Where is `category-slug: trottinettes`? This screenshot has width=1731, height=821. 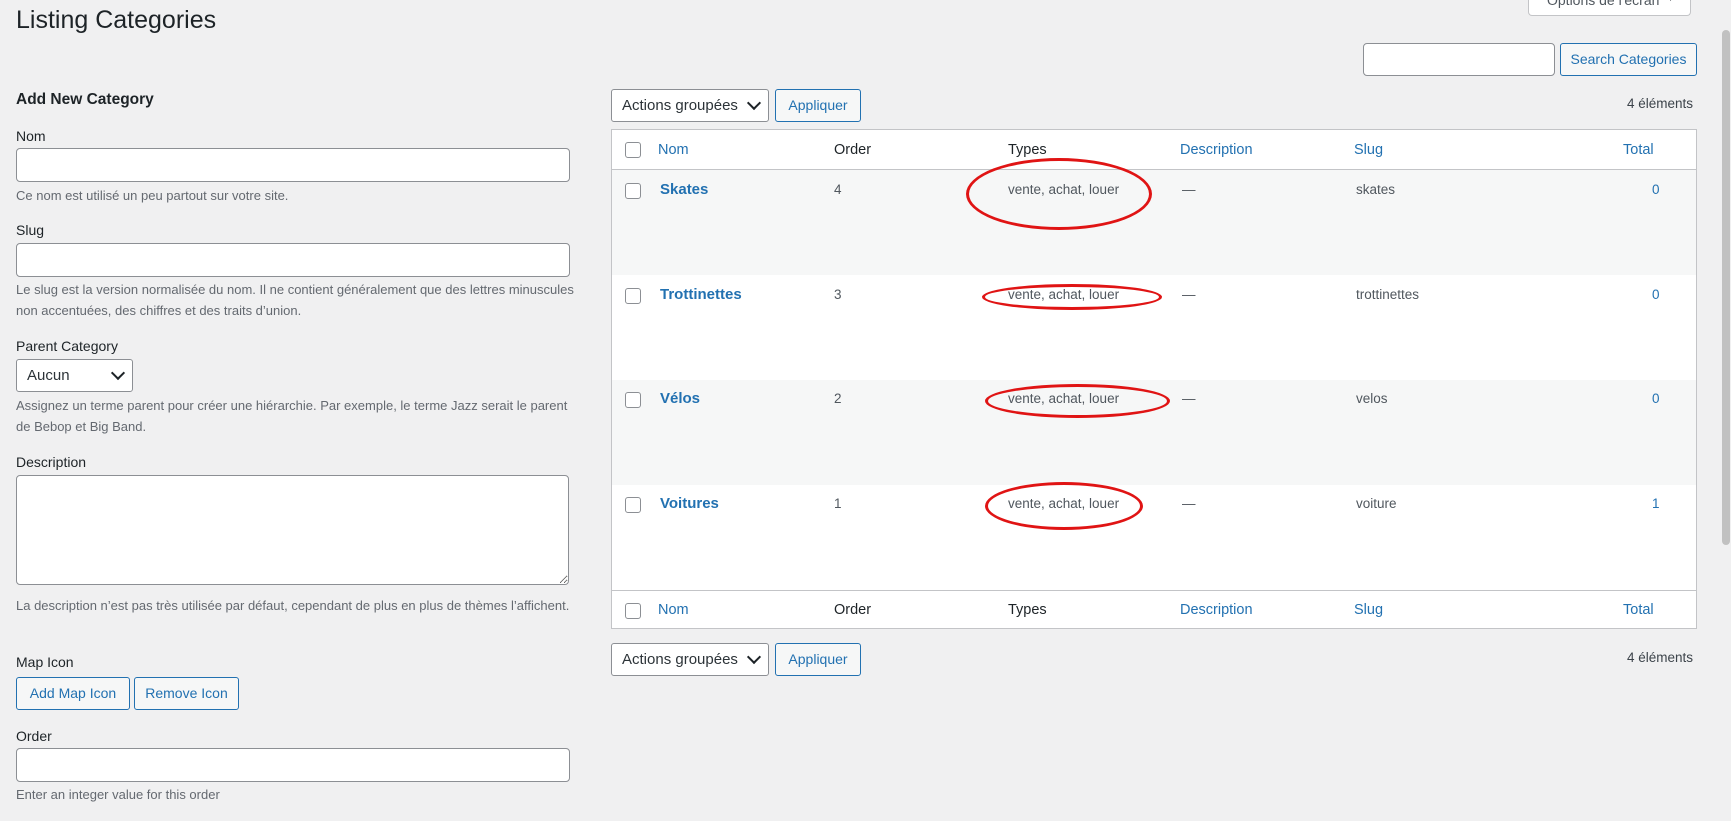
category-slug: trottinettes is located at coordinates (1388, 294).